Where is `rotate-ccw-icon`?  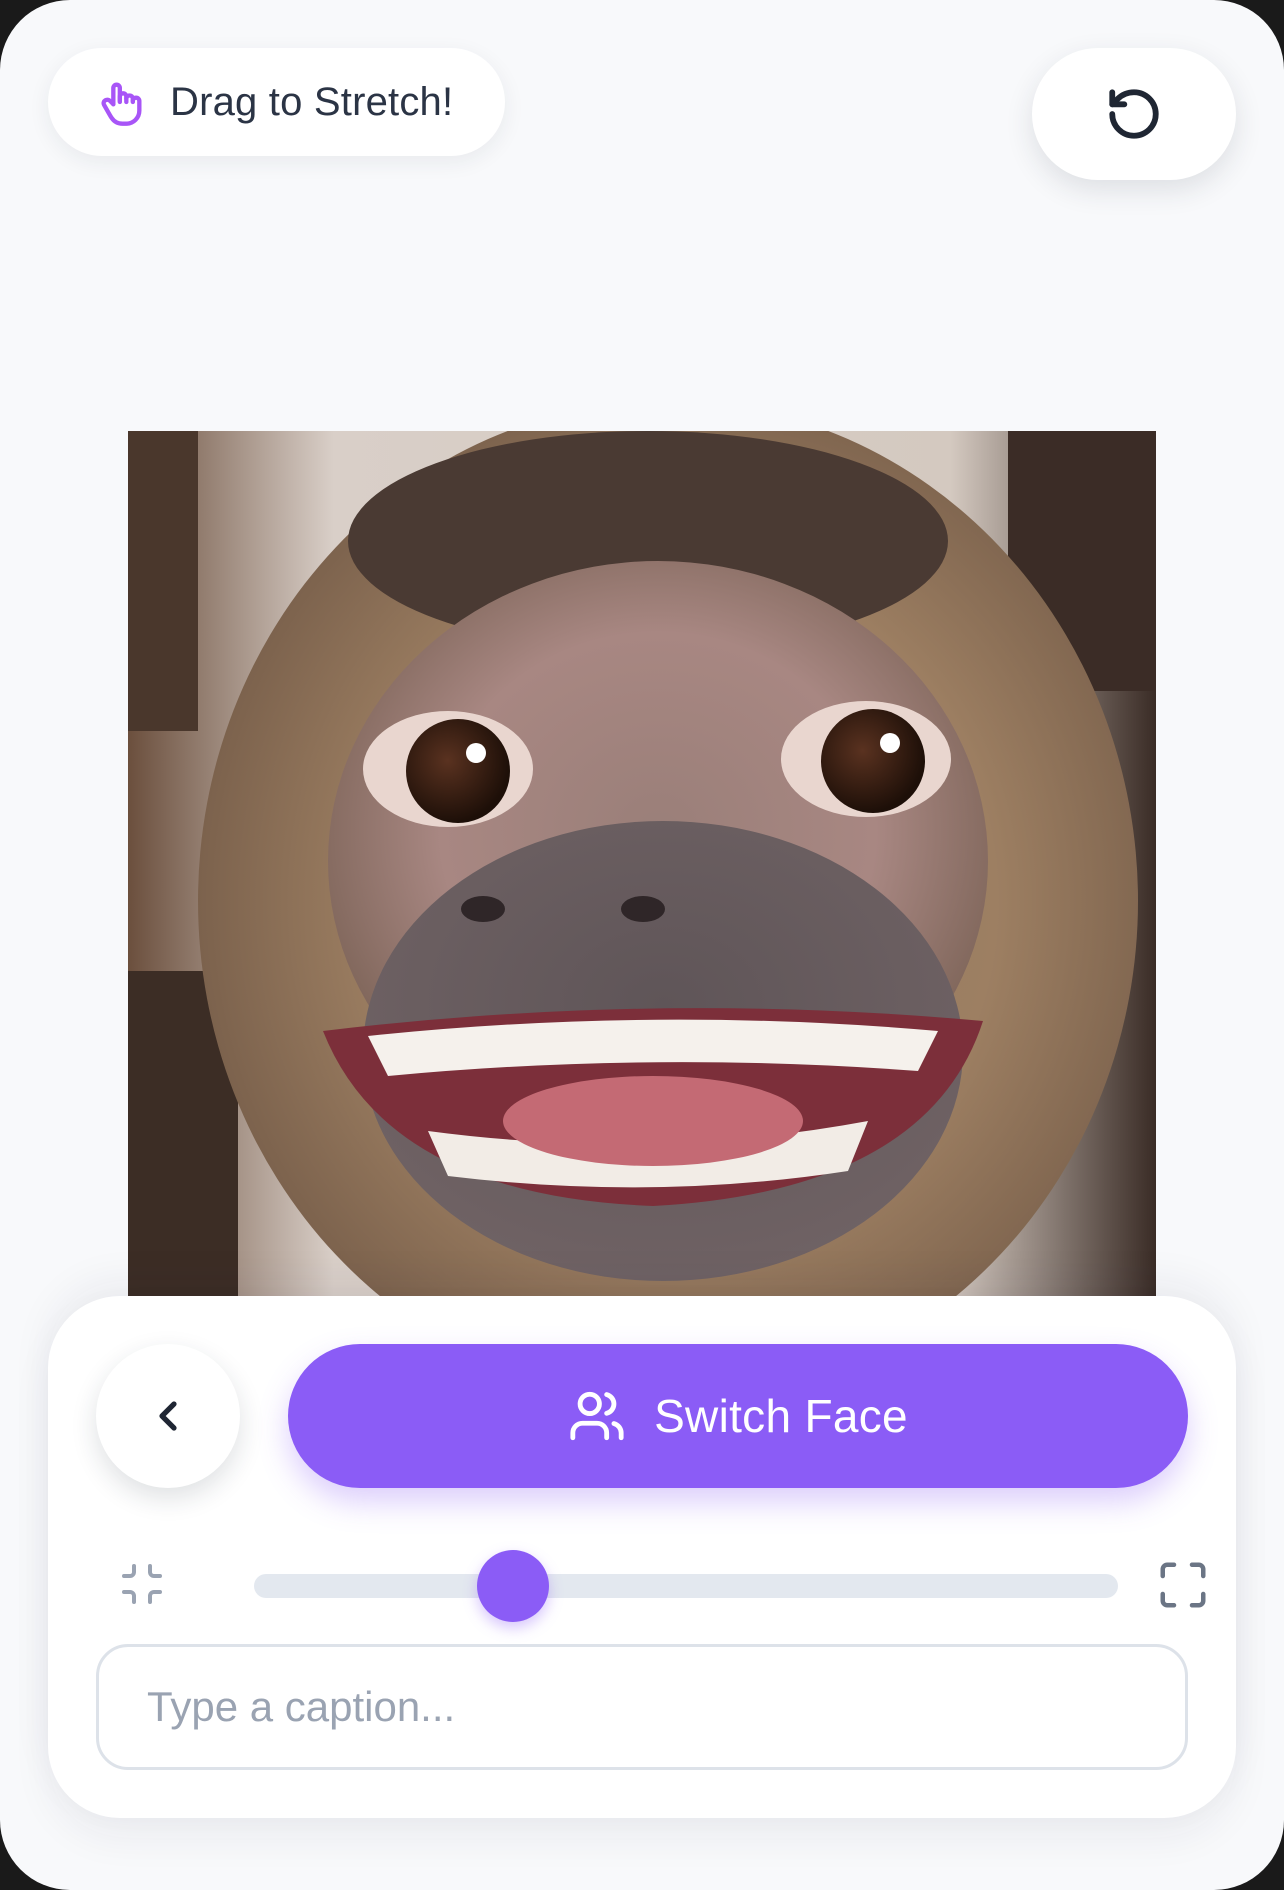 rotate-ccw-icon is located at coordinates (1134, 114).